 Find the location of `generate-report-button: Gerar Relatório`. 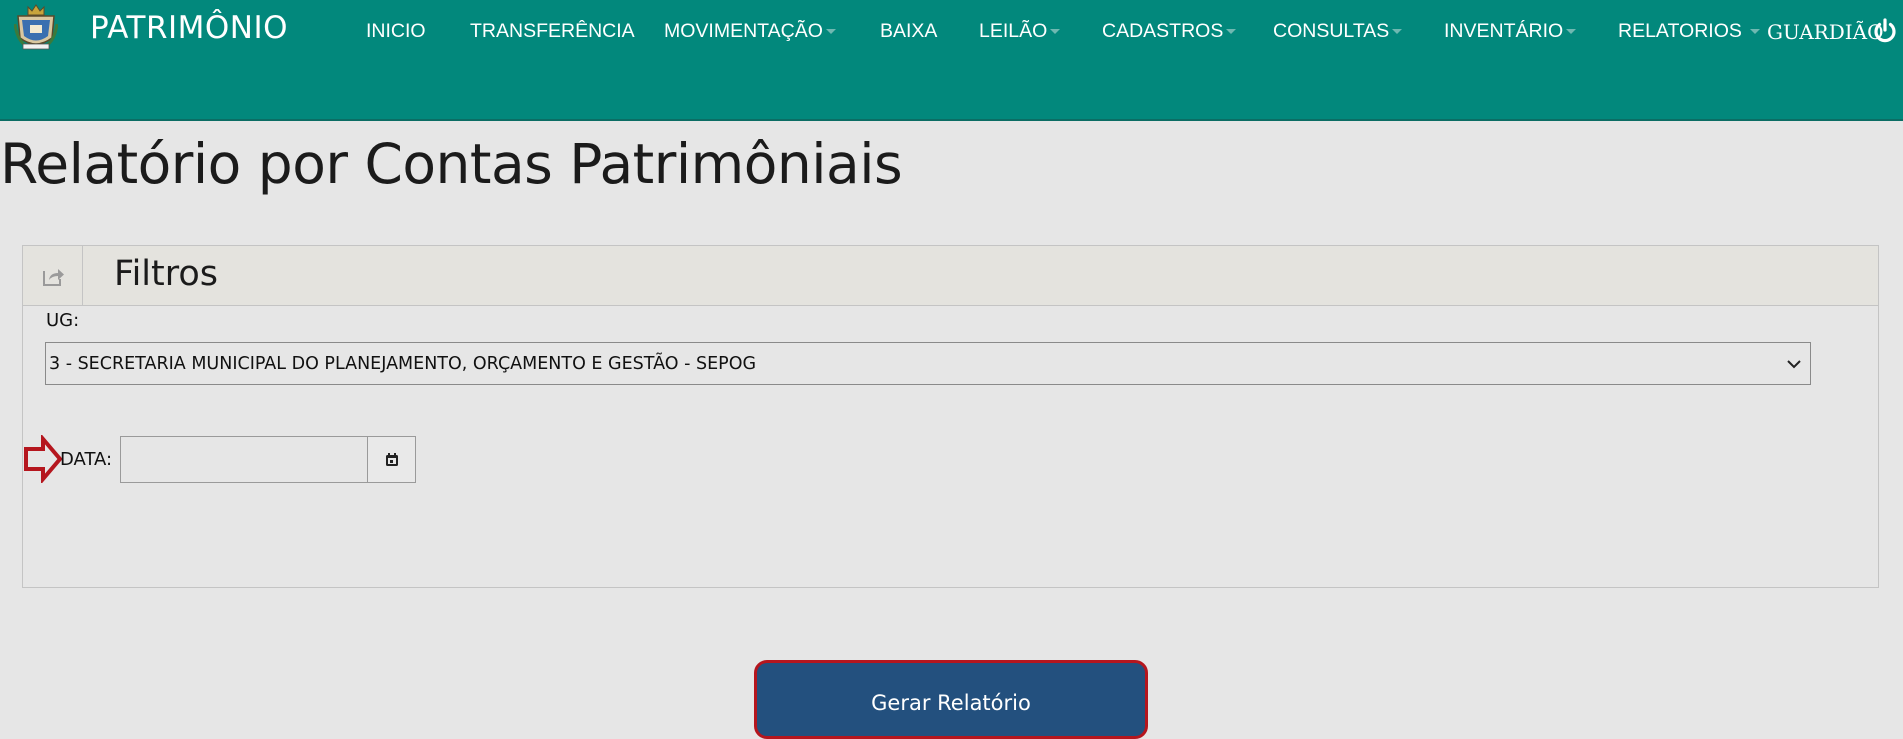

generate-report-button: Gerar Relatório is located at coordinates (951, 699).